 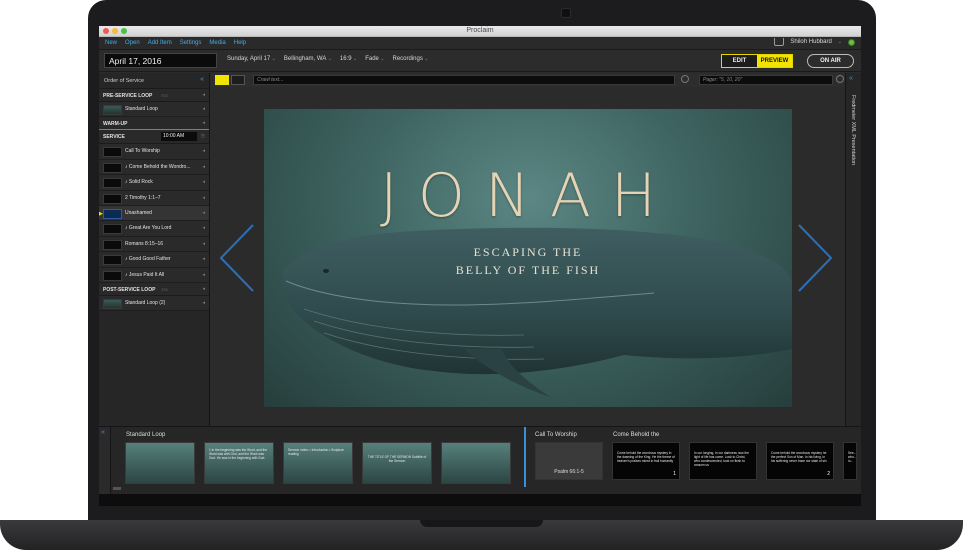 I want to click on menu-settings: Settings, so click(x=191, y=43).